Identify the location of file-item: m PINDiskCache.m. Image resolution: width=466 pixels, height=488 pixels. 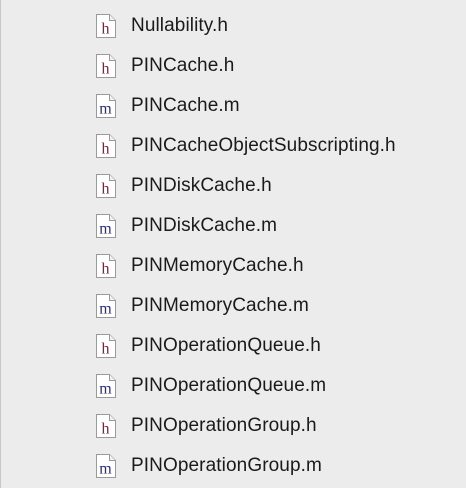
(233, 226).